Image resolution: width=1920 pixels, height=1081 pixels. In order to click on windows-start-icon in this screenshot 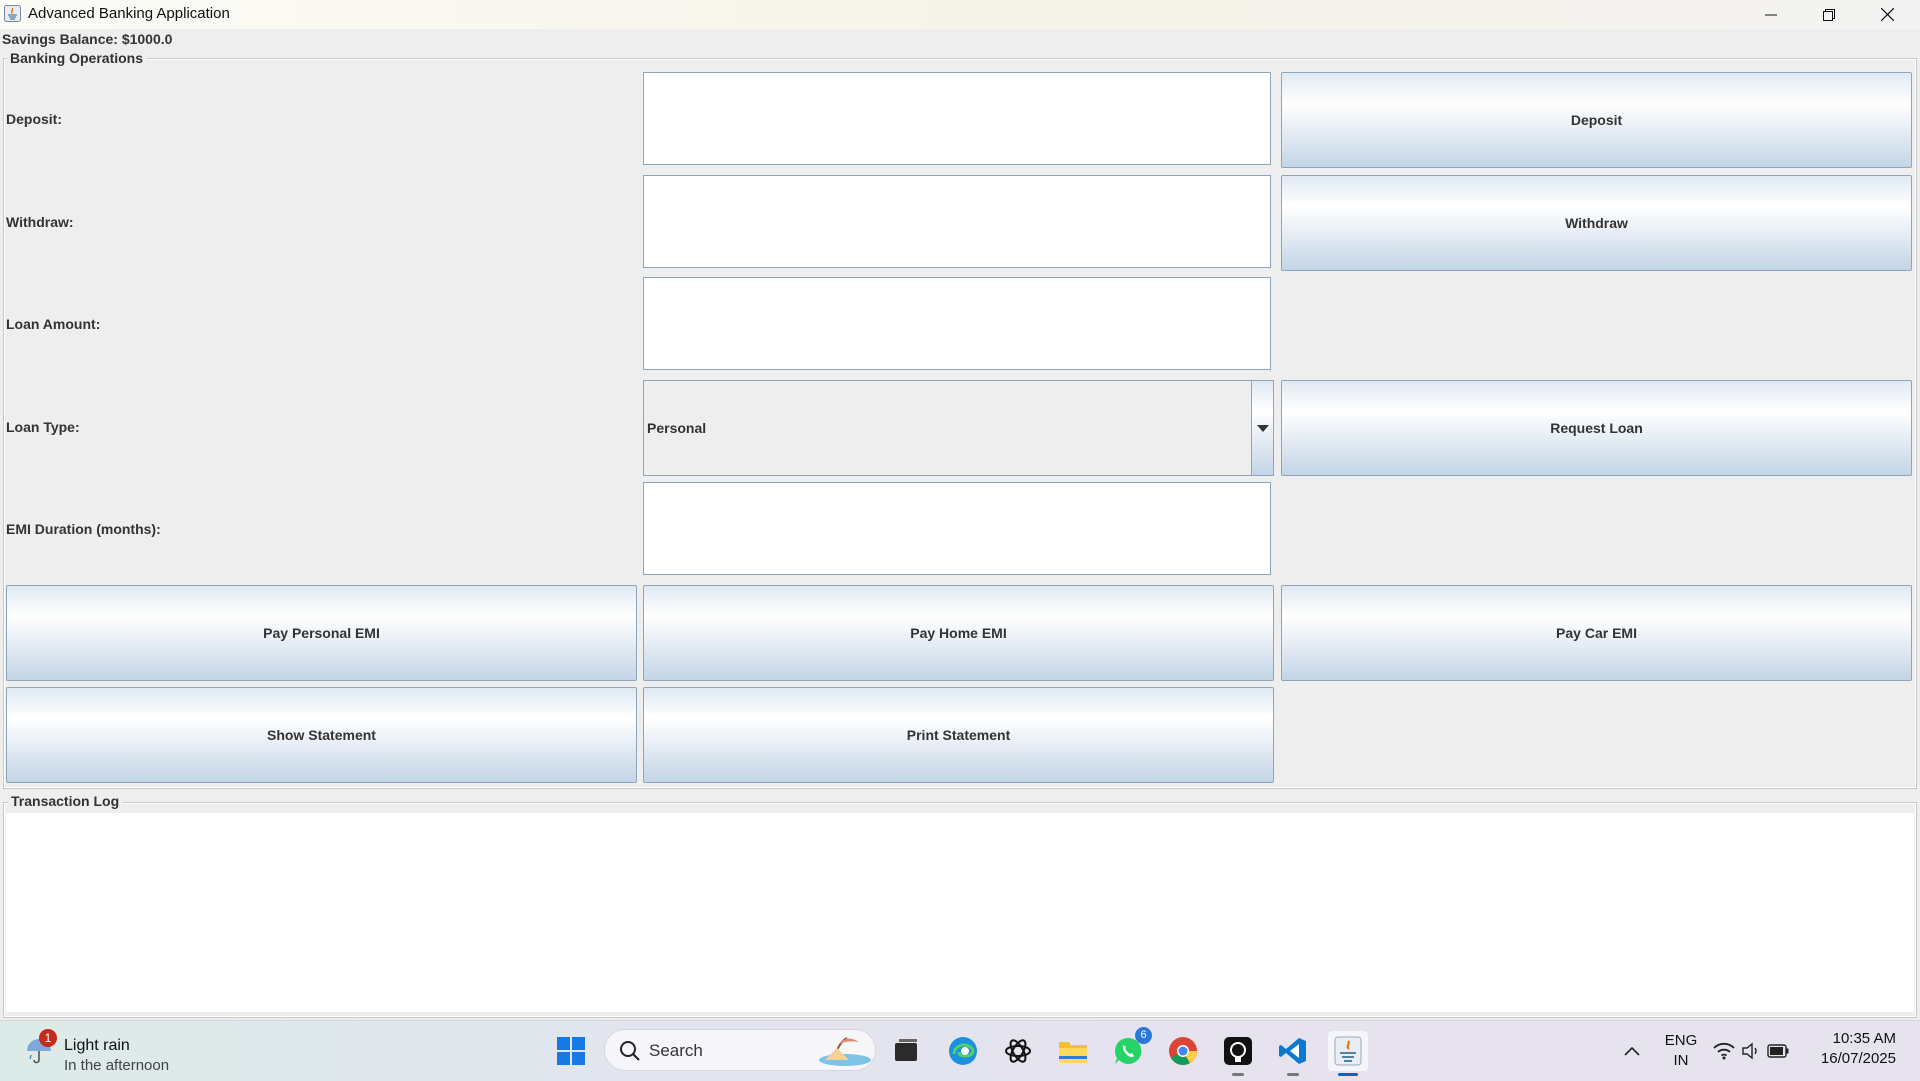, I will do `click(571, 1051)`.